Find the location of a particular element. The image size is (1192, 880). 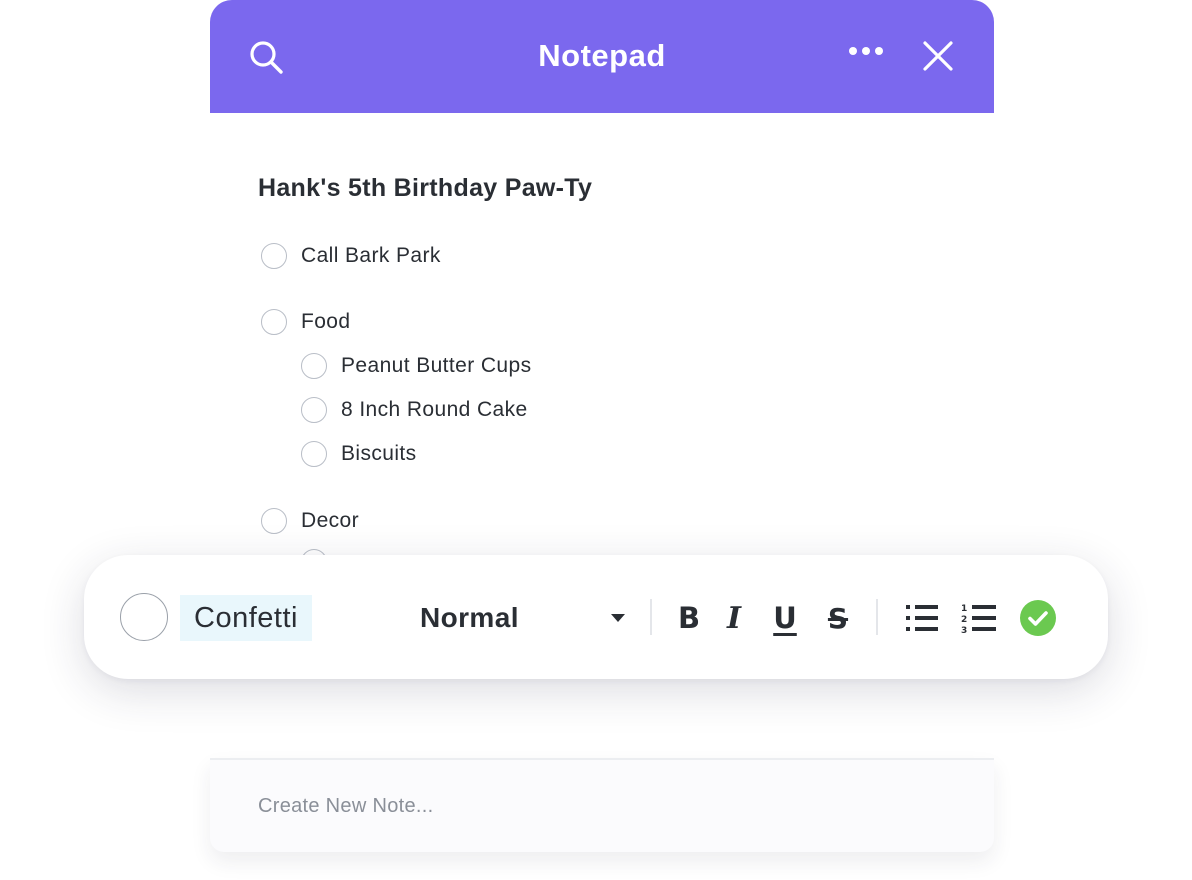

numbered-list-icon: 1 2 3 is located at coordinates (978, 619).